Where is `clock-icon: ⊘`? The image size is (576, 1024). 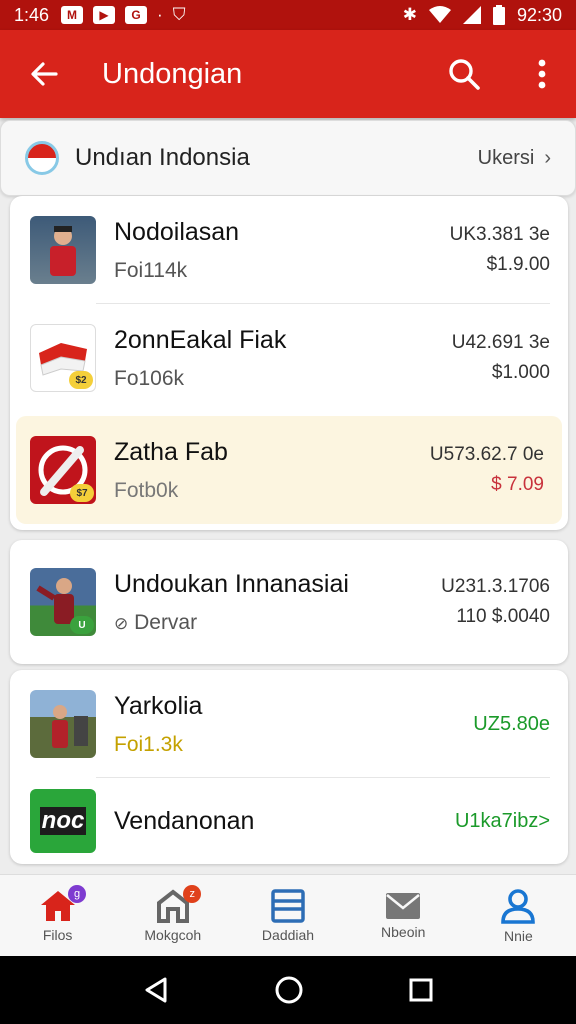 clock-icon: ⊘ is located at coordinates (121, 623).